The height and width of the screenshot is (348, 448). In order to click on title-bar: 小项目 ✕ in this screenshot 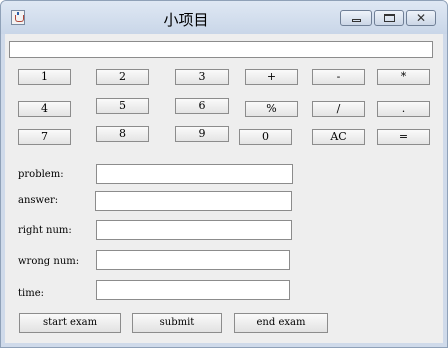, I will do `click(224, 17)`.